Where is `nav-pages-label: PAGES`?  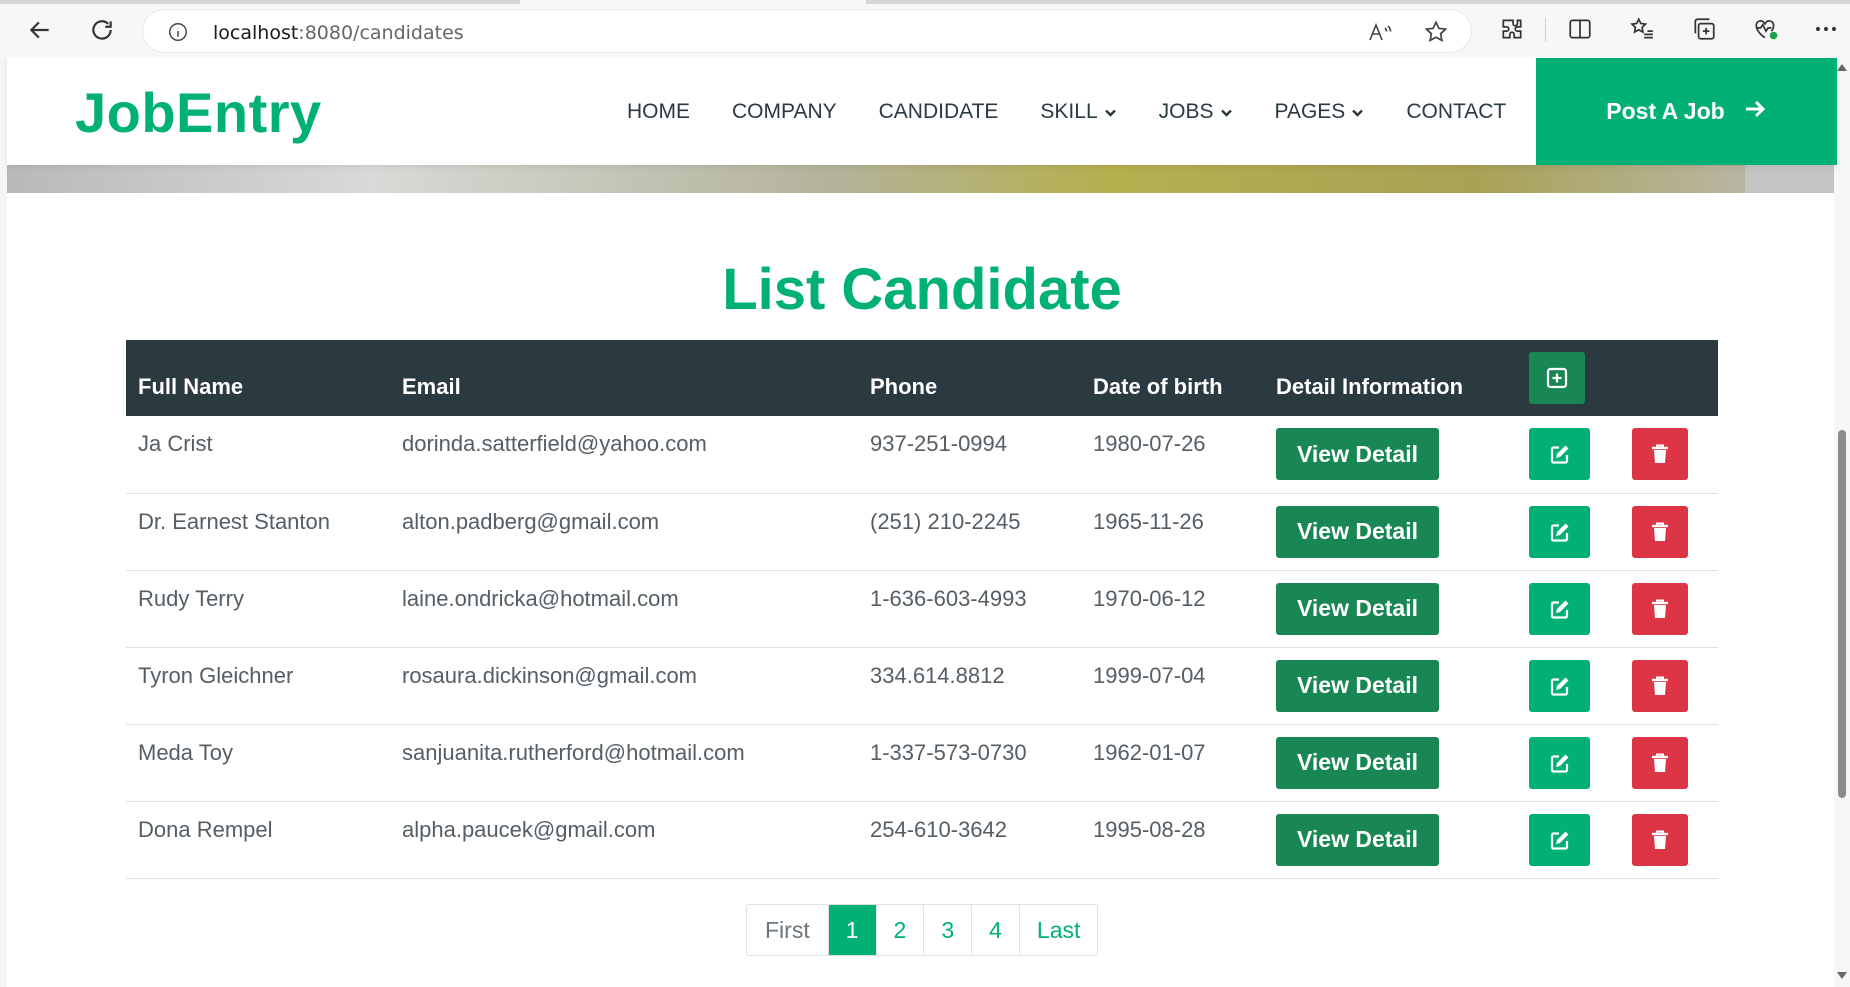 nav-pages-label: PAGES is located at coordinates (1310, 111).